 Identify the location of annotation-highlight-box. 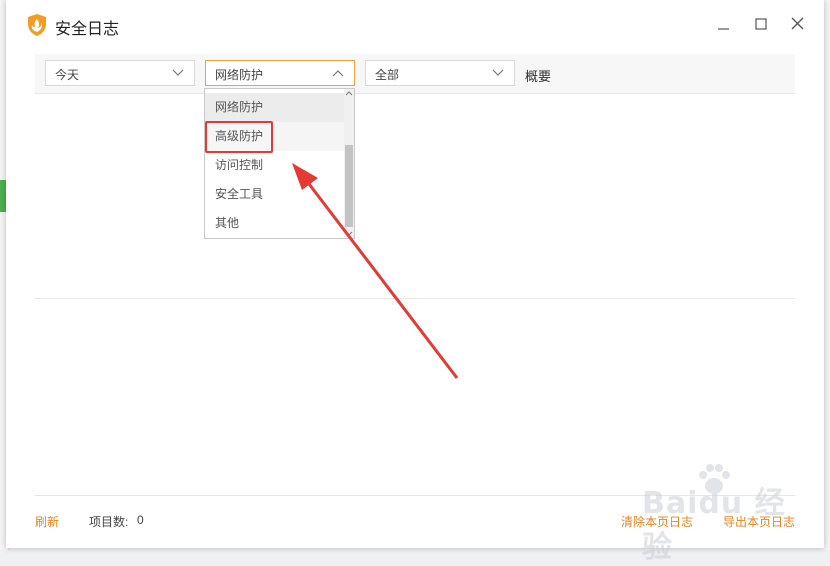
(239, 137).